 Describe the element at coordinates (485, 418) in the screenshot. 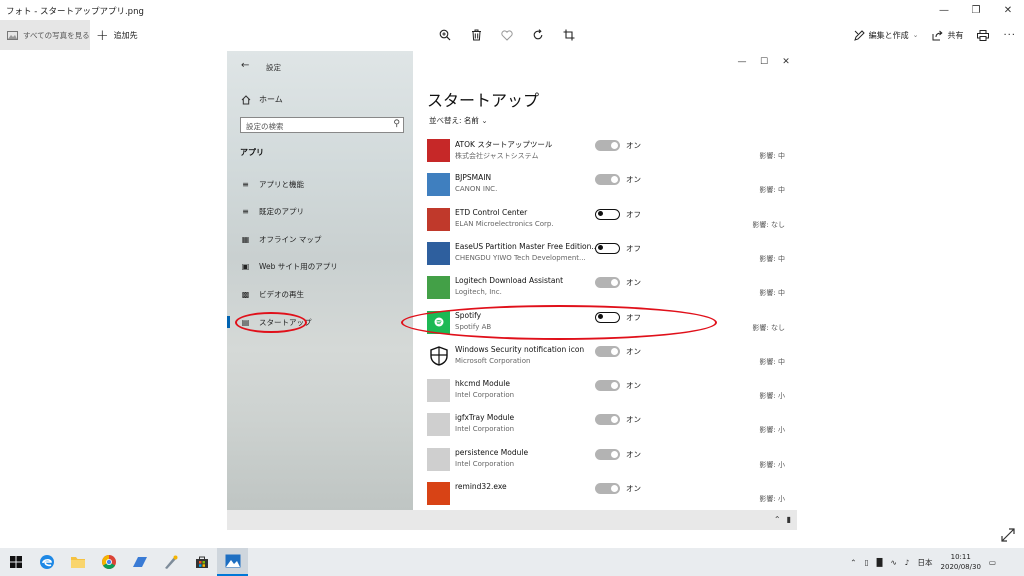

I see `app-name: igfxTray Module` at that location.